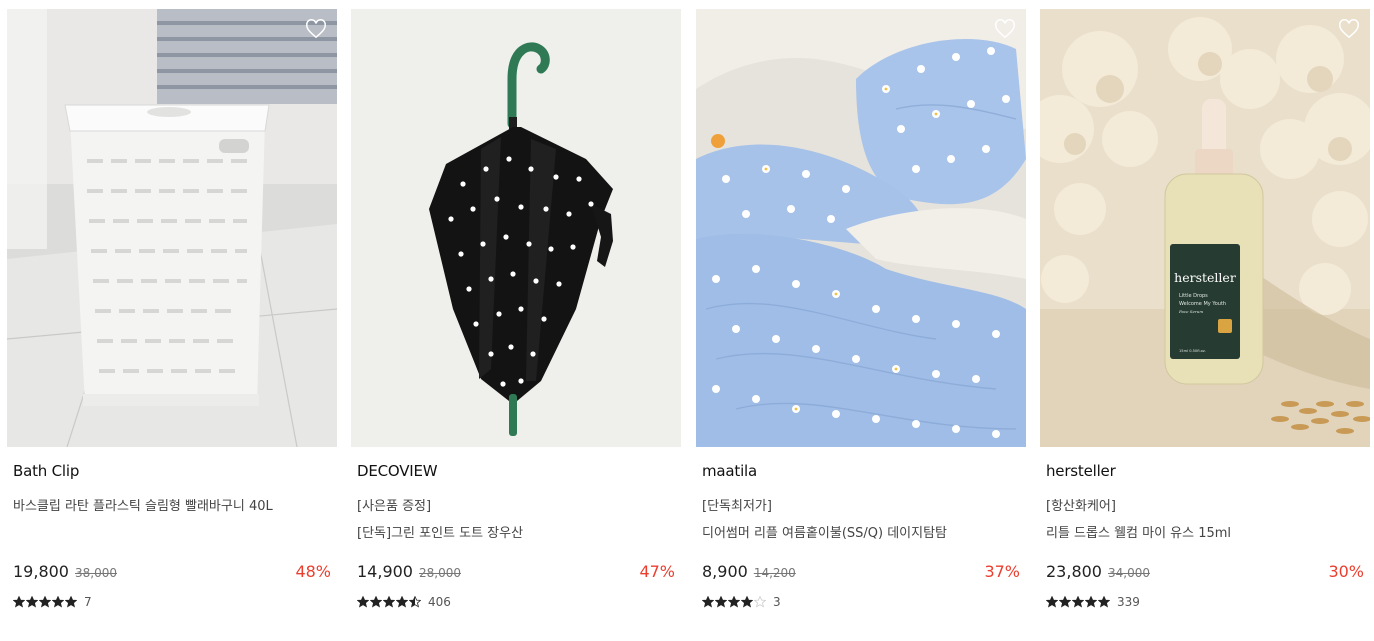 This screenshot has height=641, width=1374. I want to click on sale-price: 8,900, so click(725, 571).